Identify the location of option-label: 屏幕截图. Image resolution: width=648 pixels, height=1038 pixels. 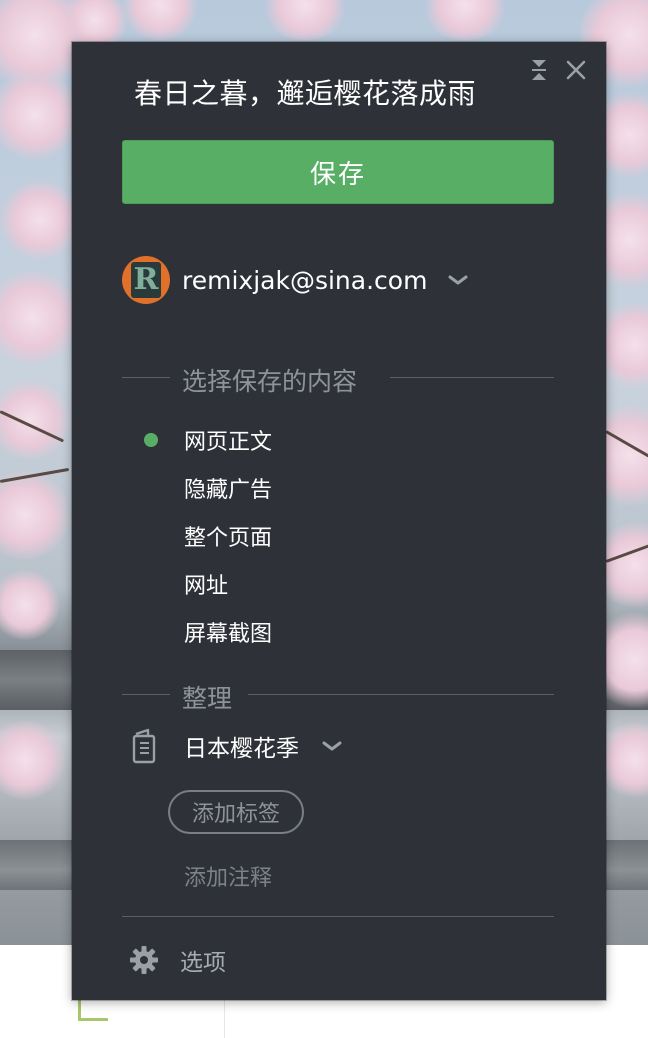
(228, 634).